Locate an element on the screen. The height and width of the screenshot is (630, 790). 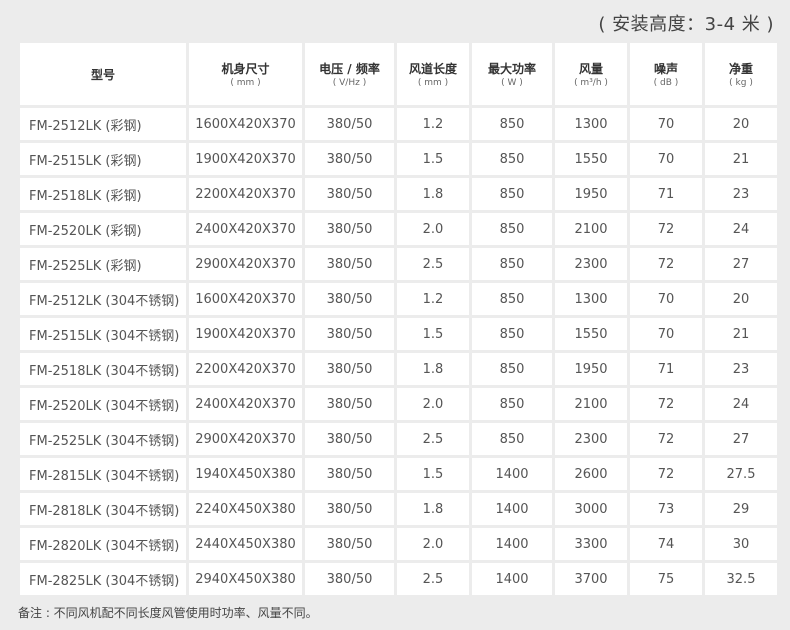
cell-model: FM-2815LK (304不锈钢) is located at coordinates (103, 474).